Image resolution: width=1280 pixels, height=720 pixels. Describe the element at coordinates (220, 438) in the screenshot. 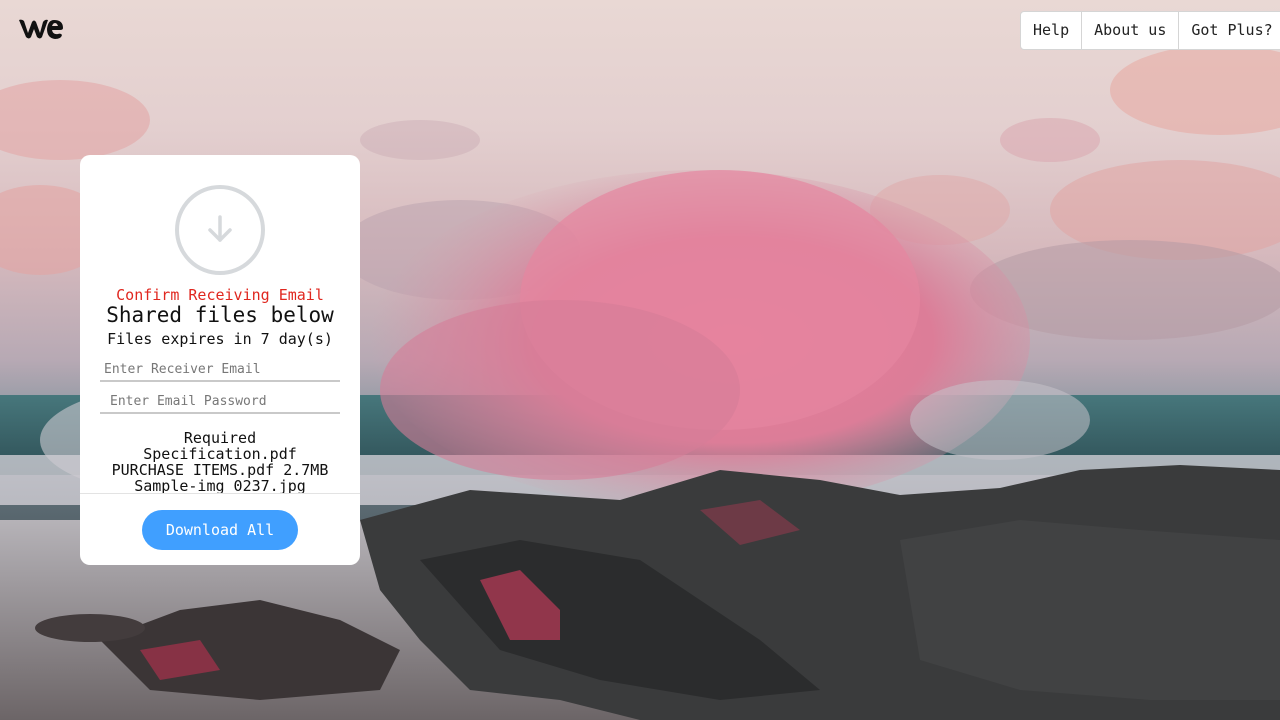

I see `file-list-item: Required` at that location.